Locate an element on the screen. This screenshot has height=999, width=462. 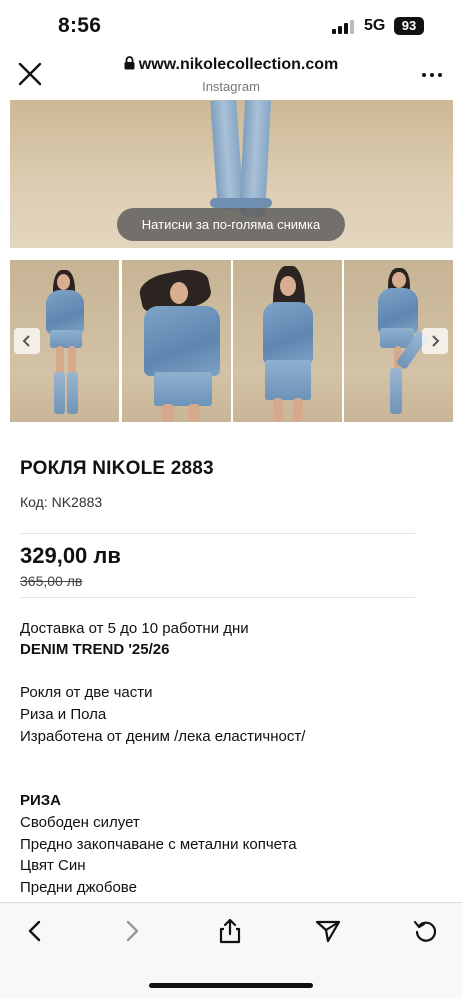
desc-line: Цвят Син is located at coordinates (53, 865).